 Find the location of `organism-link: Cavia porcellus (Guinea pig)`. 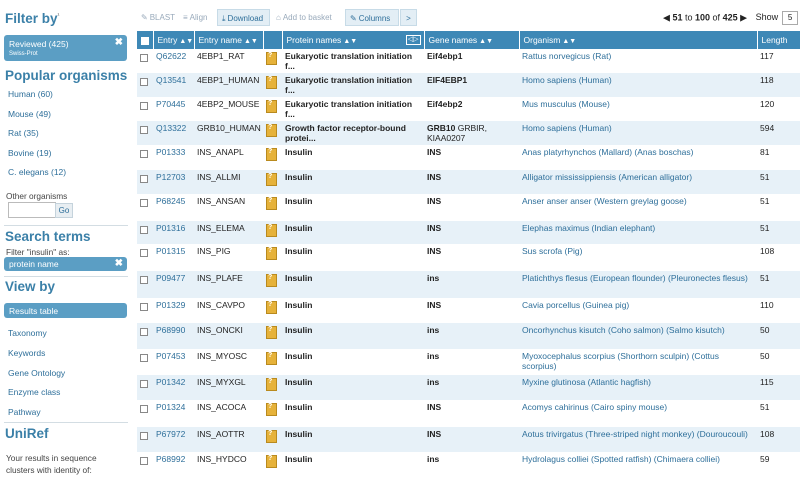

organism-link: Cavia porcellus (Guinea pig) is located at coordinates (638, 310).